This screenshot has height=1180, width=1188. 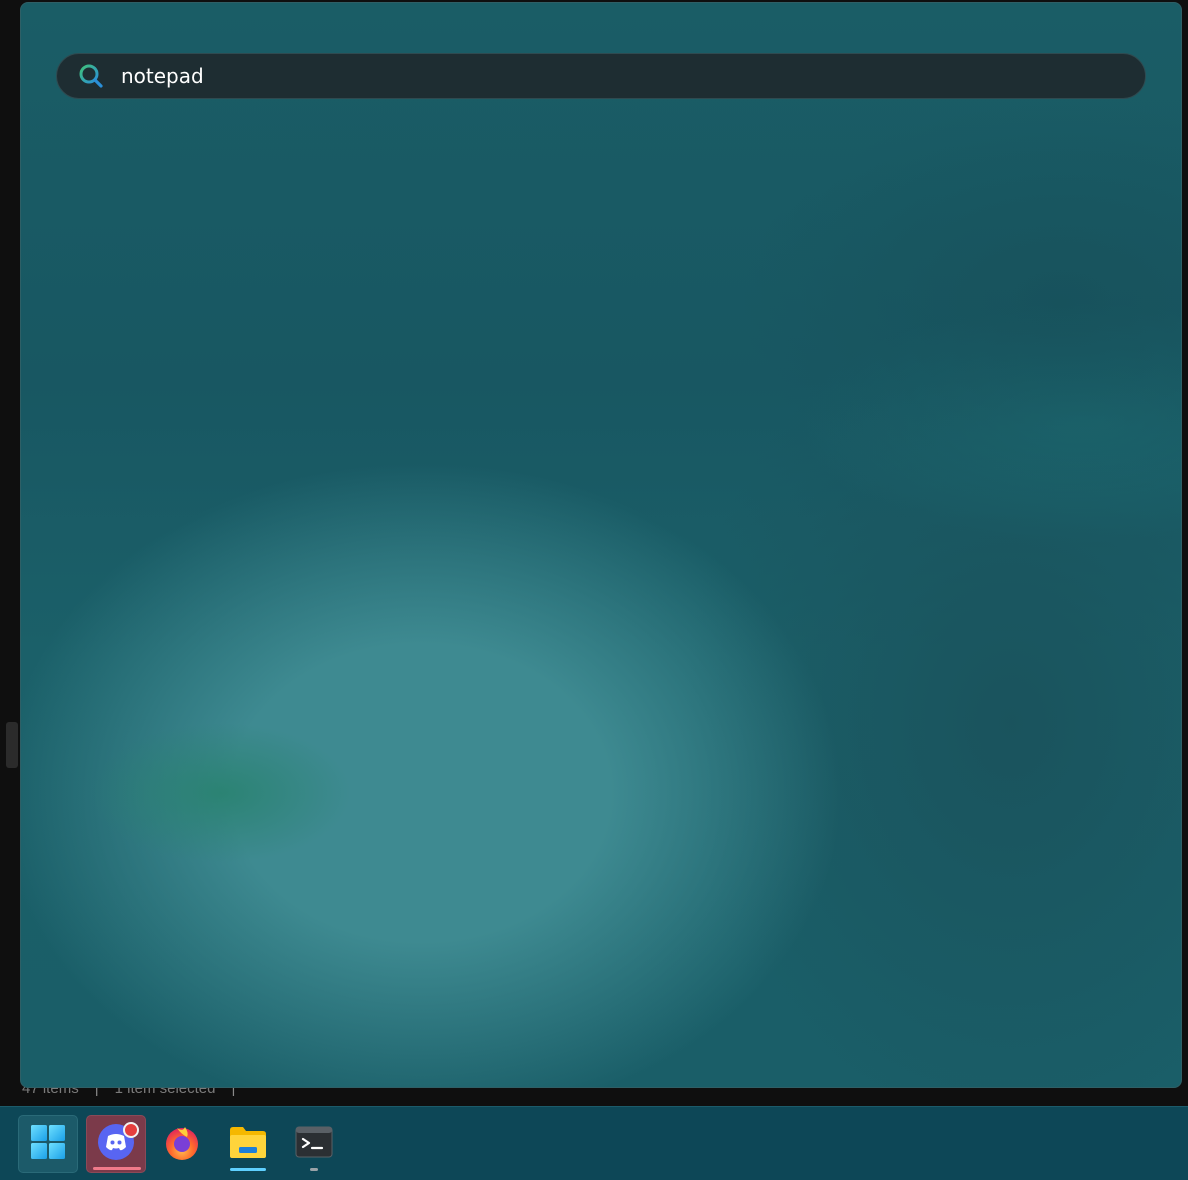 I want to click on search-input, so click(x=633, y=76).